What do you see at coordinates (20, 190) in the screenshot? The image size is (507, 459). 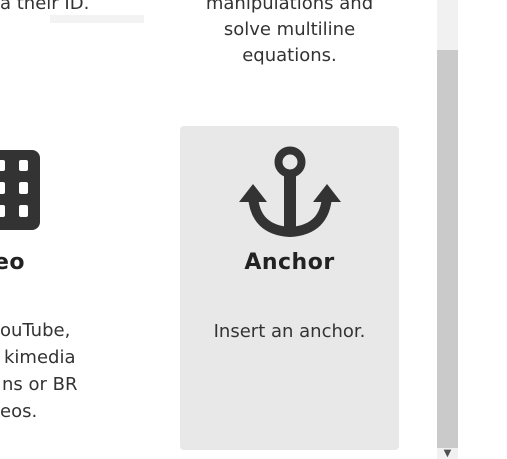 I see `film-icon` at bounding box center [20, 190].